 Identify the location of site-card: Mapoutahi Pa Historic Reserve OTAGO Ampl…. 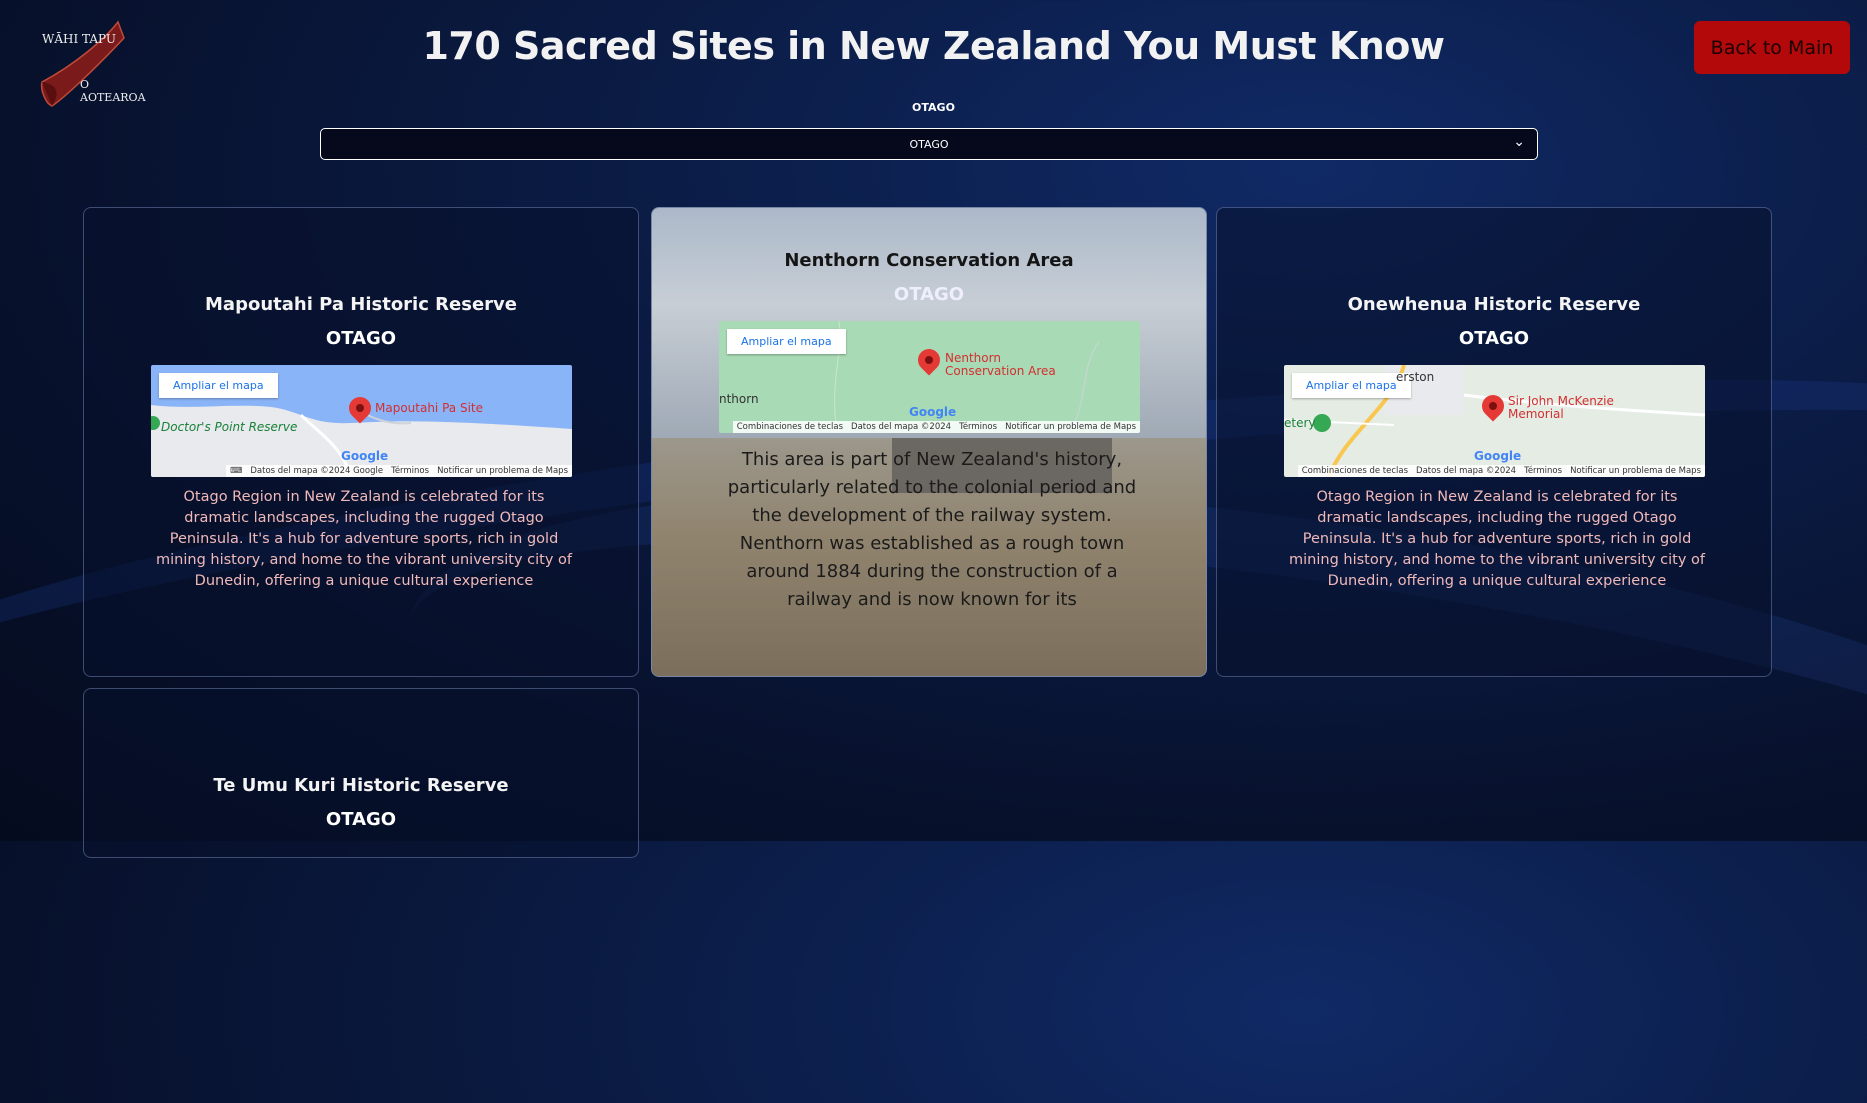
(361, 442).